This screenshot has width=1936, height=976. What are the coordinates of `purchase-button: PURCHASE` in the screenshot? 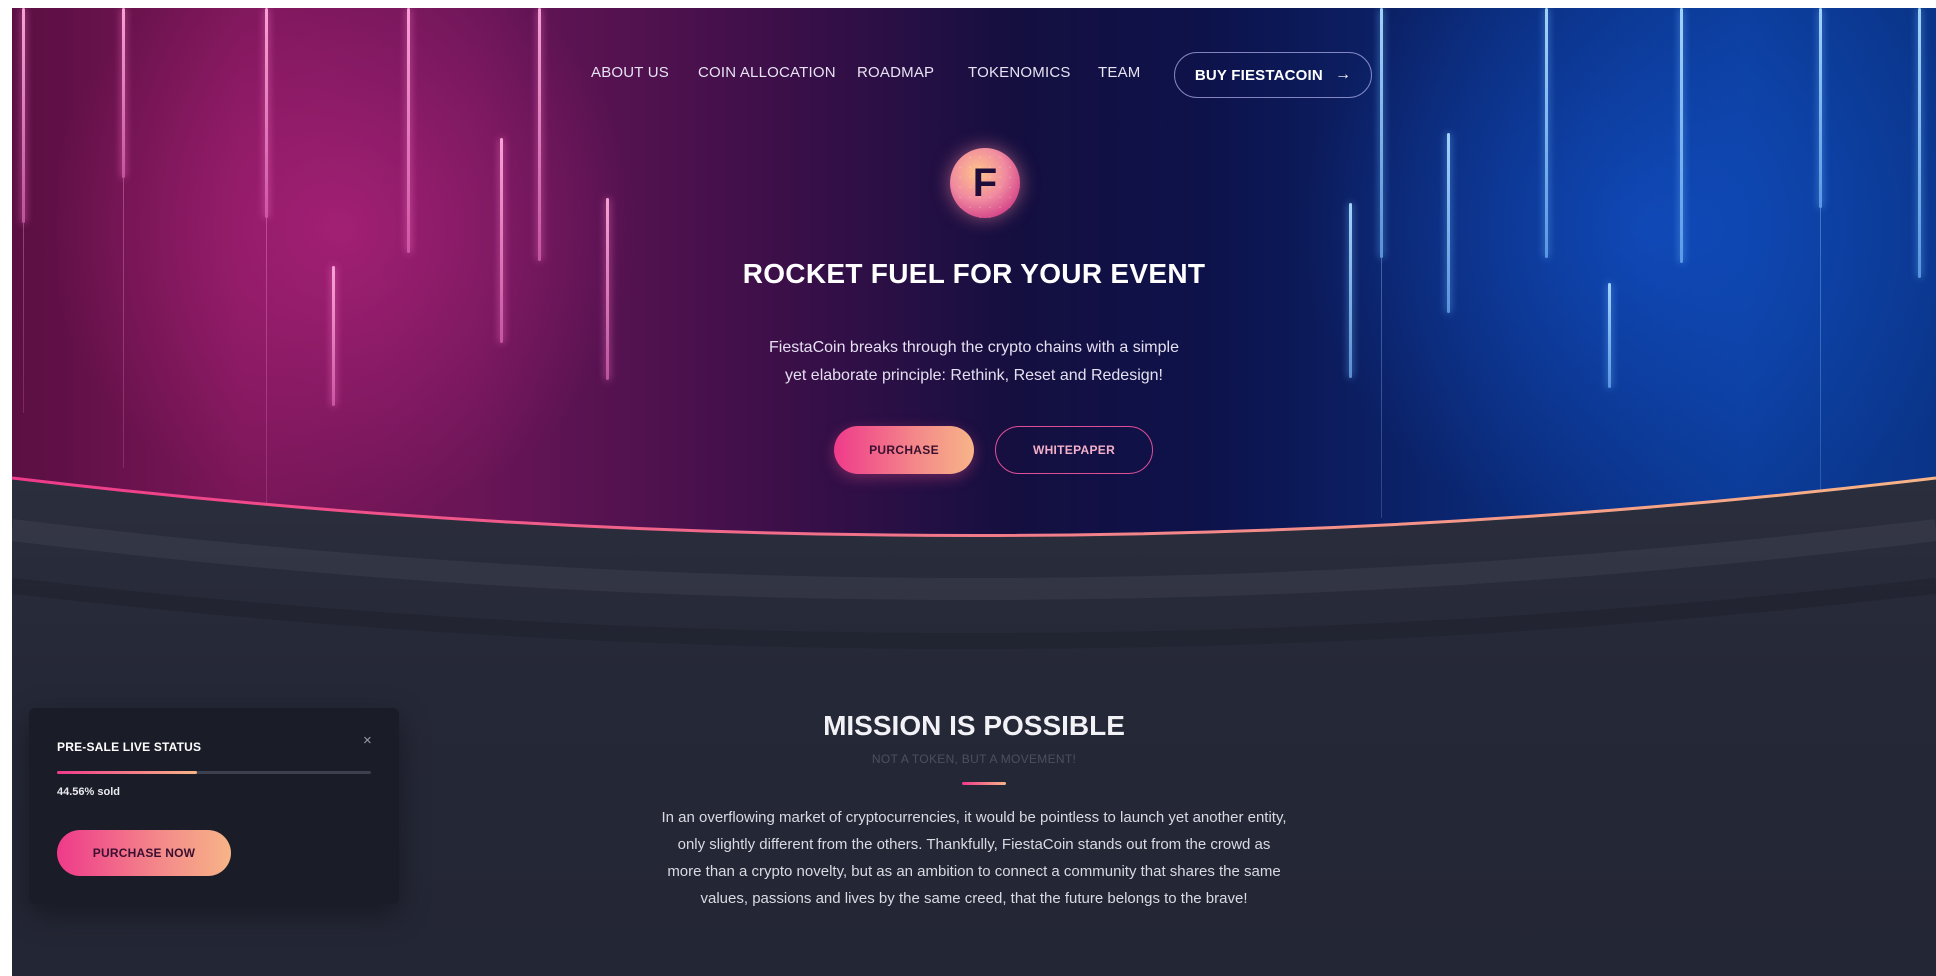 It's located at (904, 450).